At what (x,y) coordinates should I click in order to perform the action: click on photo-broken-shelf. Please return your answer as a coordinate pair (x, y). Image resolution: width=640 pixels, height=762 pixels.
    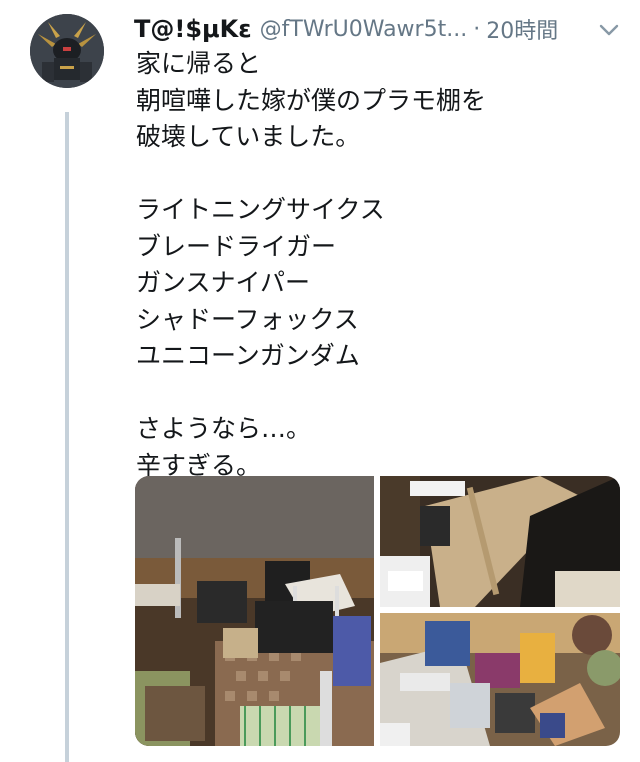
    Looking at the image, I should click on (500, 541).